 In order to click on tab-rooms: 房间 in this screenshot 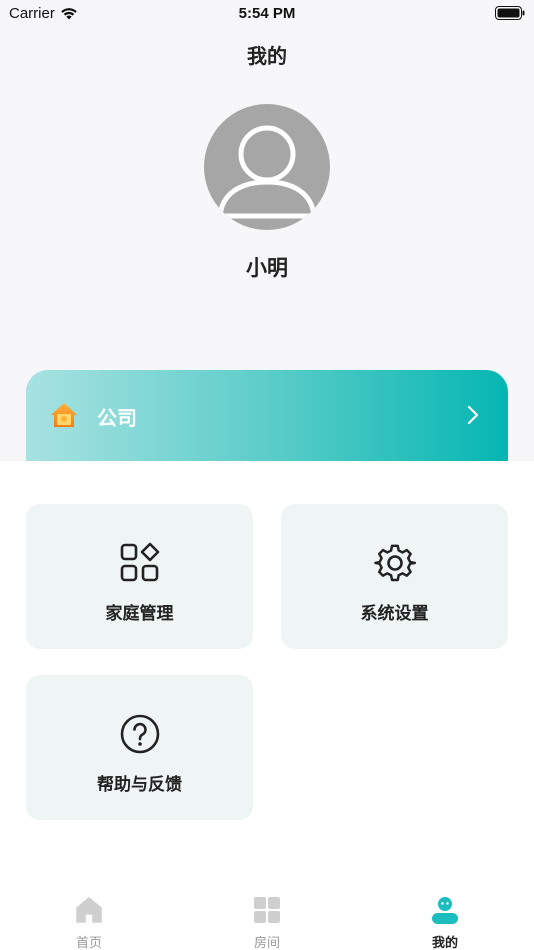, I will do `click(267, 917)`.